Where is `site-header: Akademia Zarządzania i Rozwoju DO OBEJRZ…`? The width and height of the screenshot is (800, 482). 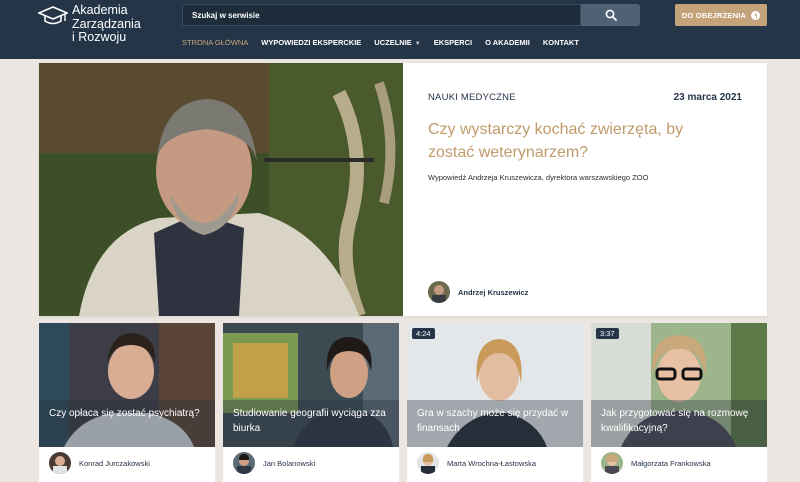
site-header: Akademia Zarządzania i Rozwoju DO OBEJRZ… is located at coordinates (400, 29).